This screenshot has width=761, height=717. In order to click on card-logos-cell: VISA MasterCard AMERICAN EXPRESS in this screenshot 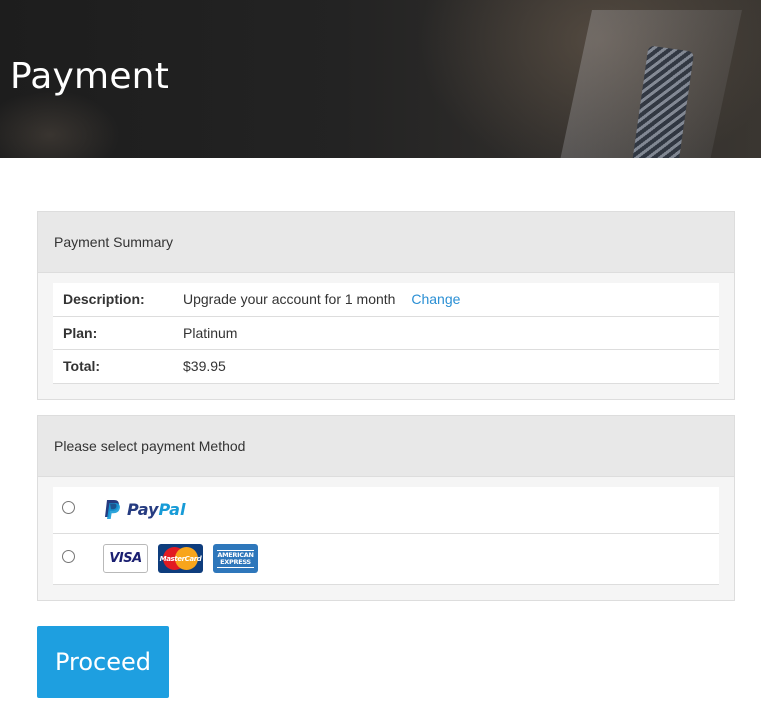, I will do `click(411, 559)`.